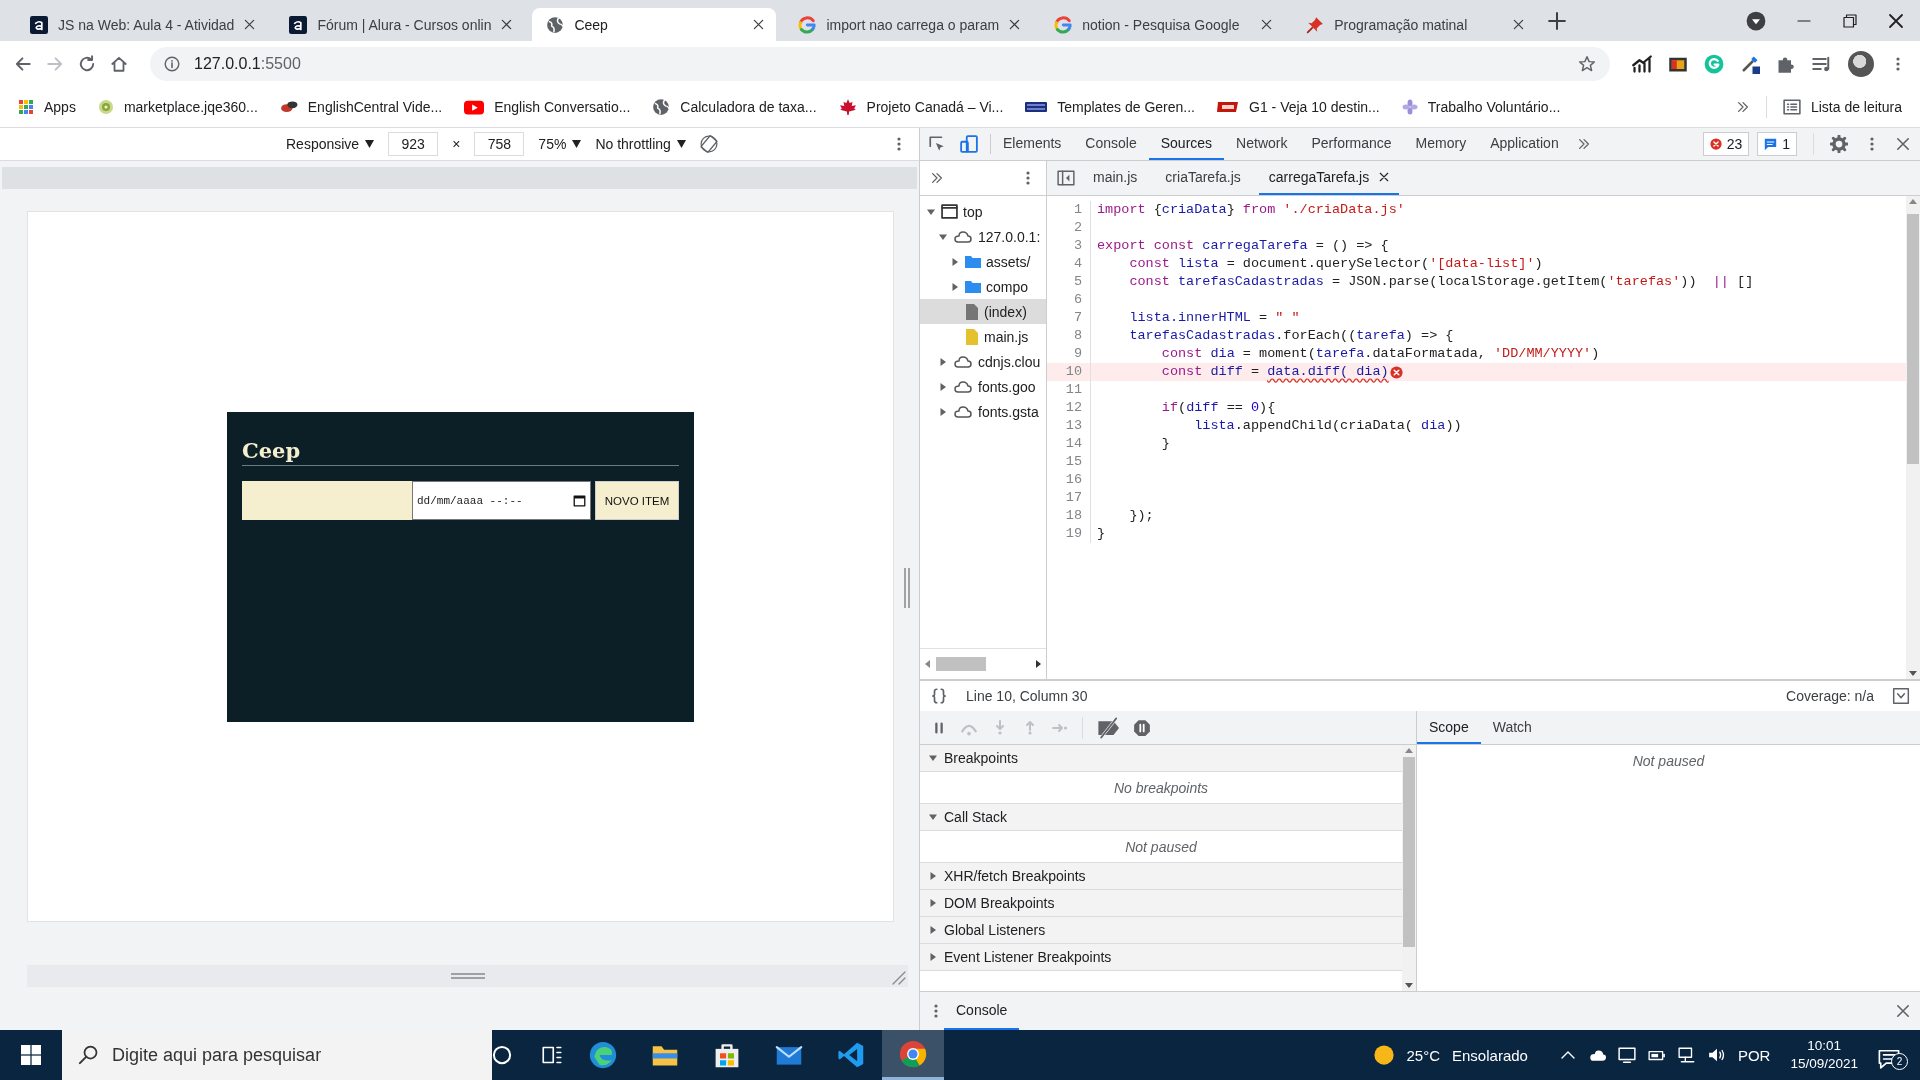 The height and width of the screenshot is (1080, 1920). Describe the element at coordinates (119, 64) in the screenshot. I see `home-icon` at that location.